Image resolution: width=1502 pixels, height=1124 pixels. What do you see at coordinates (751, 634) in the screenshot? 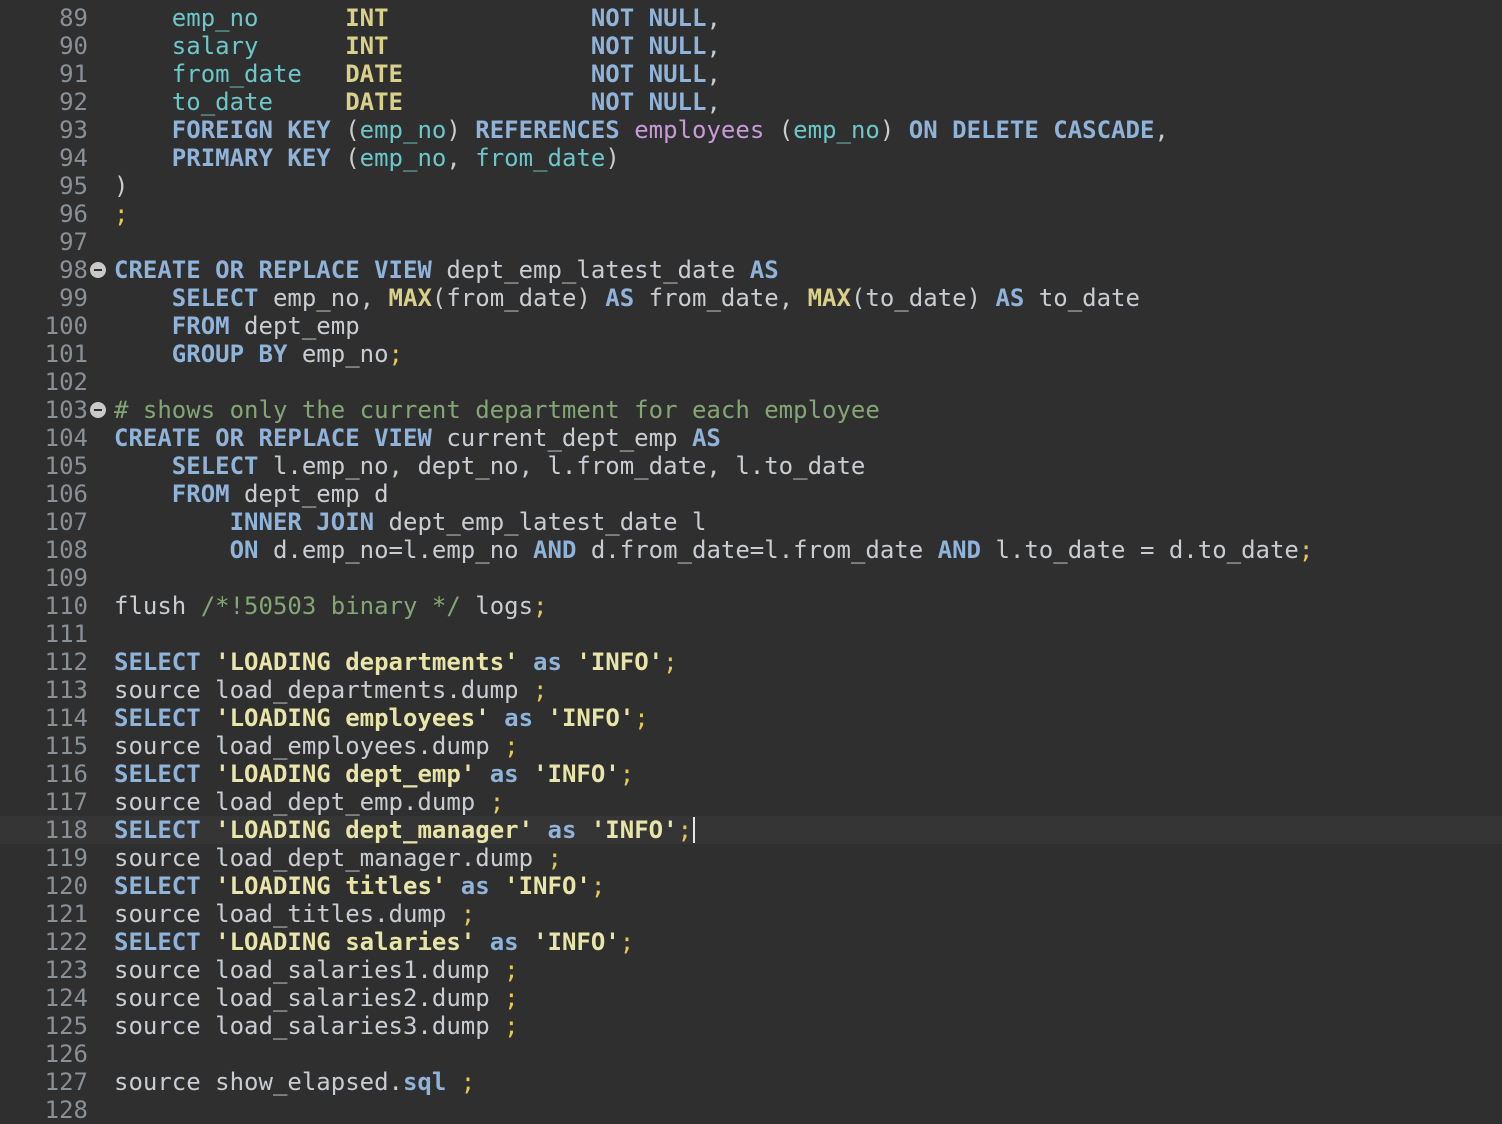
I see `code-line: 111` at bounding box center [751, 634].